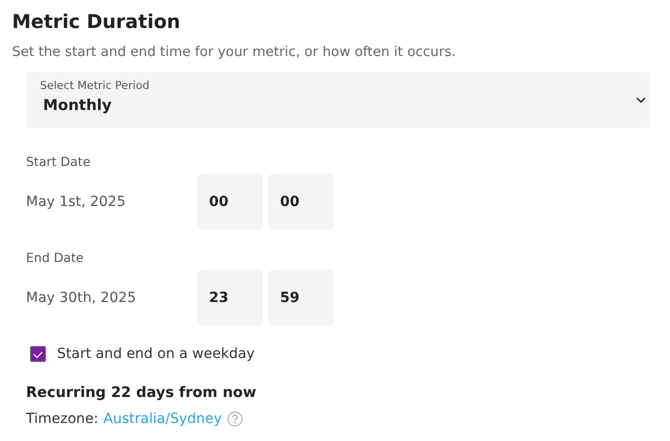 The image size is (670, 441). I want to click on weekday-checkbox, so click(38, 354).